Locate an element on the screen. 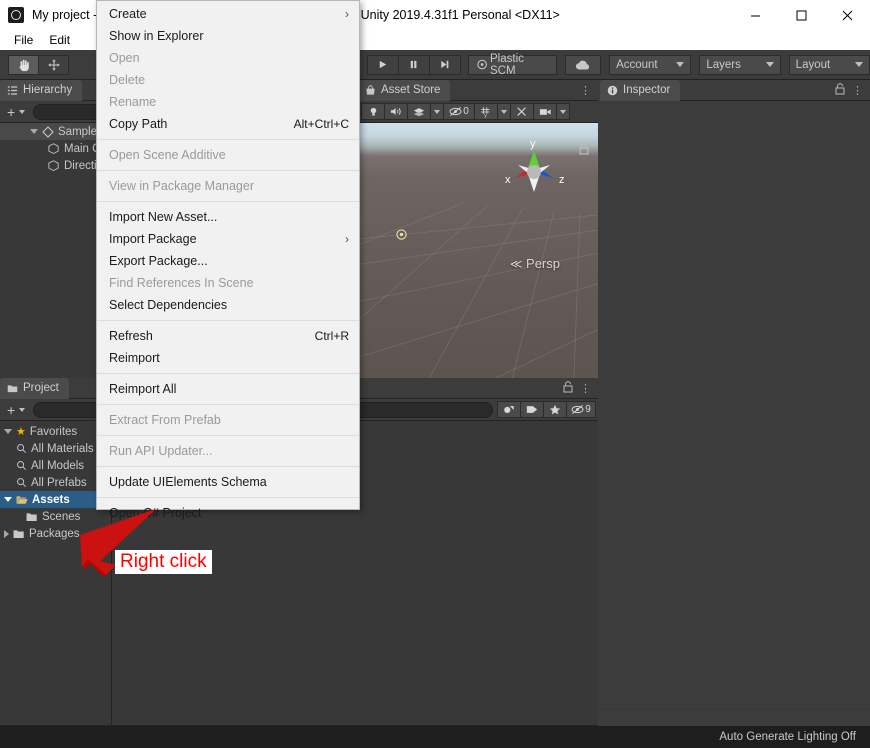 Image resolution: width=870 pixels, height=748 pixels. tab-hierarchy: Hierarchy is located at coordinates (41, 90).